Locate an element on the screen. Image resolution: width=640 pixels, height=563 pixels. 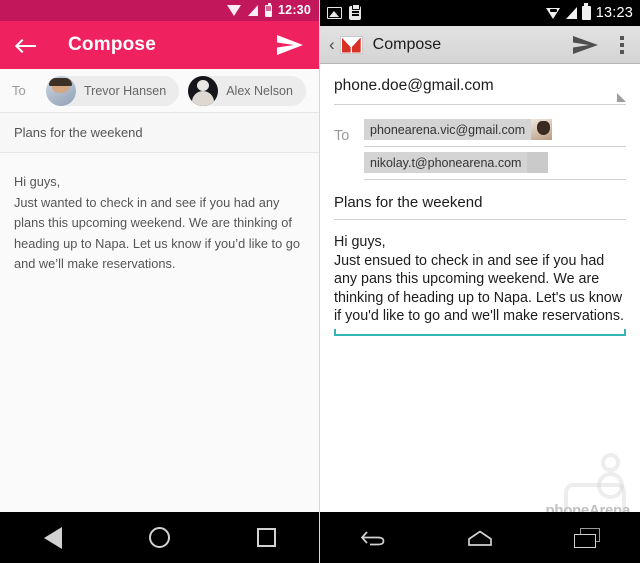
recents-icon is located at coordinates (586, 537).